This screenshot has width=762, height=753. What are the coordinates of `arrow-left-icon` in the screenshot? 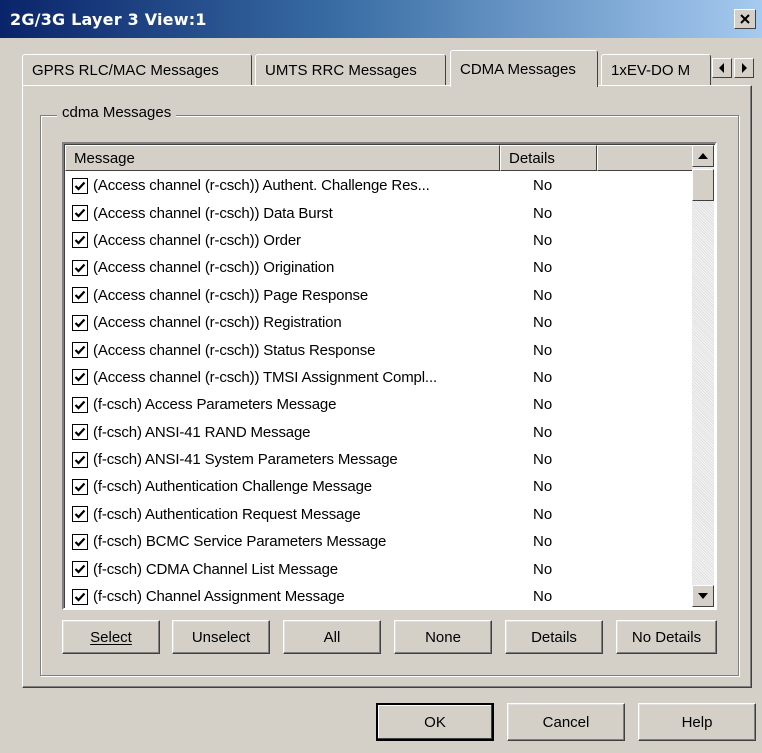 It's located at (721, 68).